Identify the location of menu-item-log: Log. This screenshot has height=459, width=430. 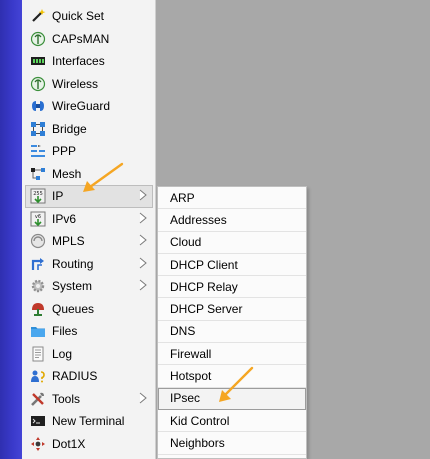
(89, 354).